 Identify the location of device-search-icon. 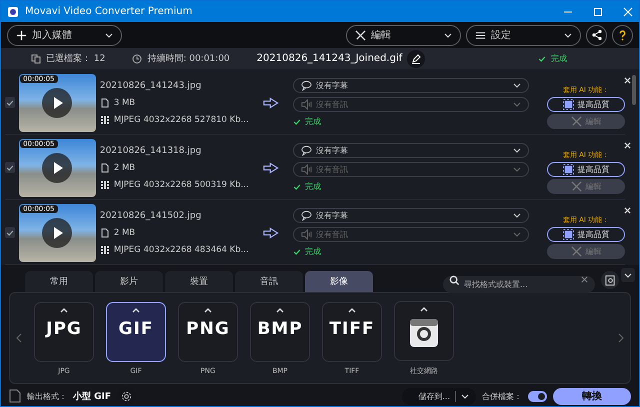
(610, 280).